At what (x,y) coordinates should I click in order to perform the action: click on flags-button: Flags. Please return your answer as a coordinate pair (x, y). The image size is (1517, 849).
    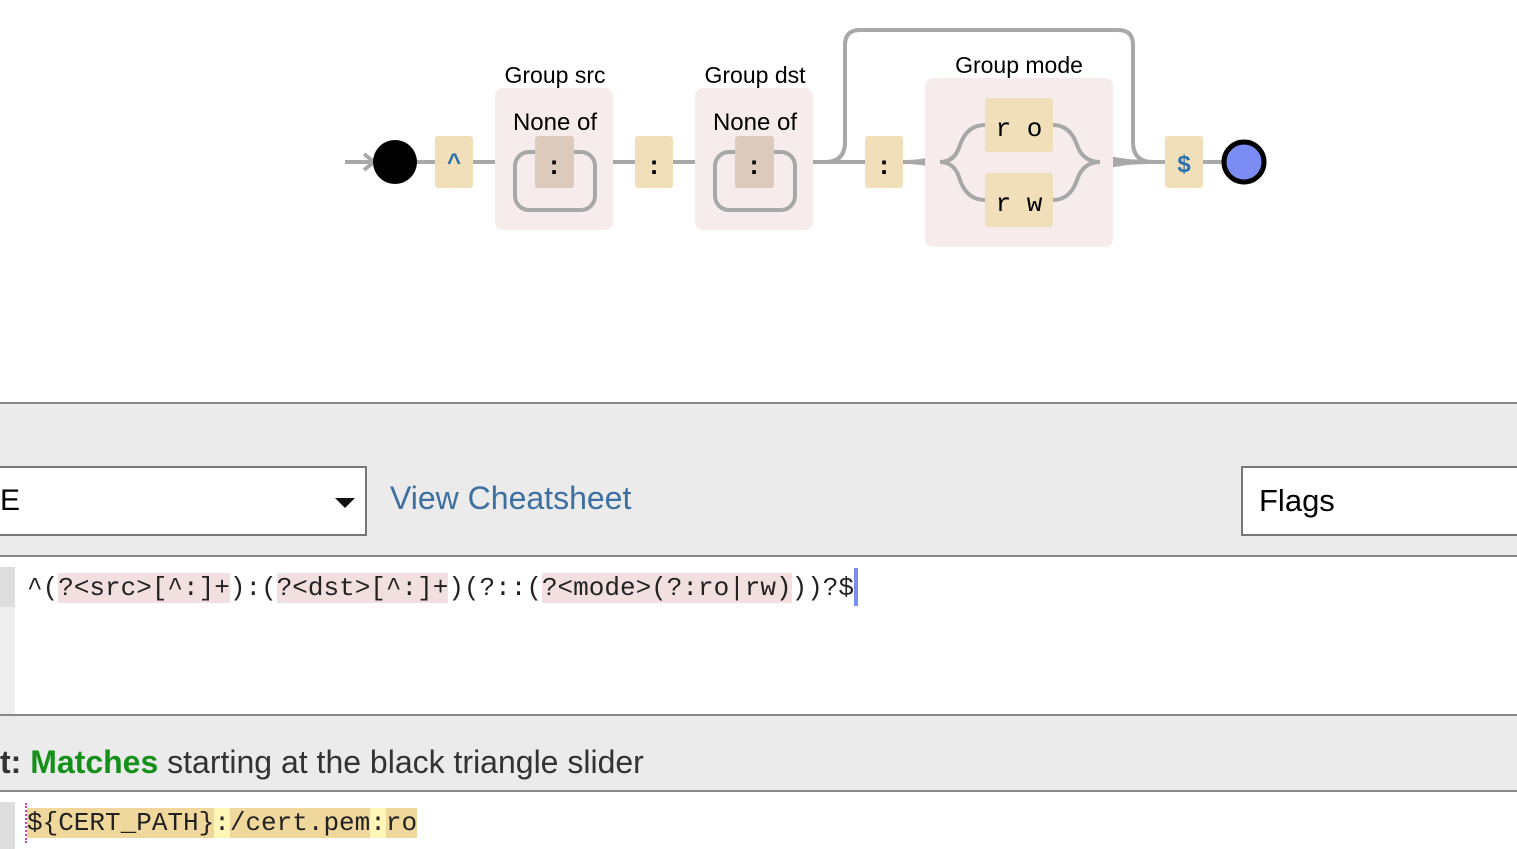
    Looking at the image, I should click on (1379, 501).